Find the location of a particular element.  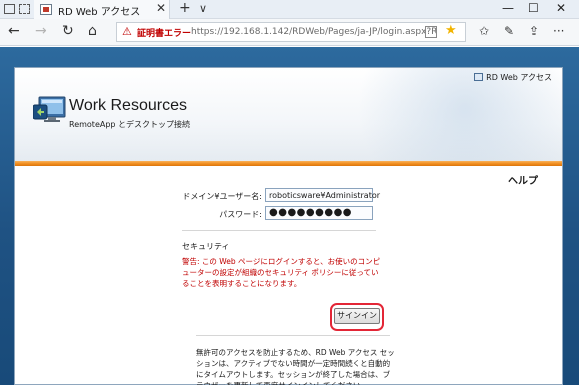

remoteapp-computer-icon is located at coordinates (49, 109).